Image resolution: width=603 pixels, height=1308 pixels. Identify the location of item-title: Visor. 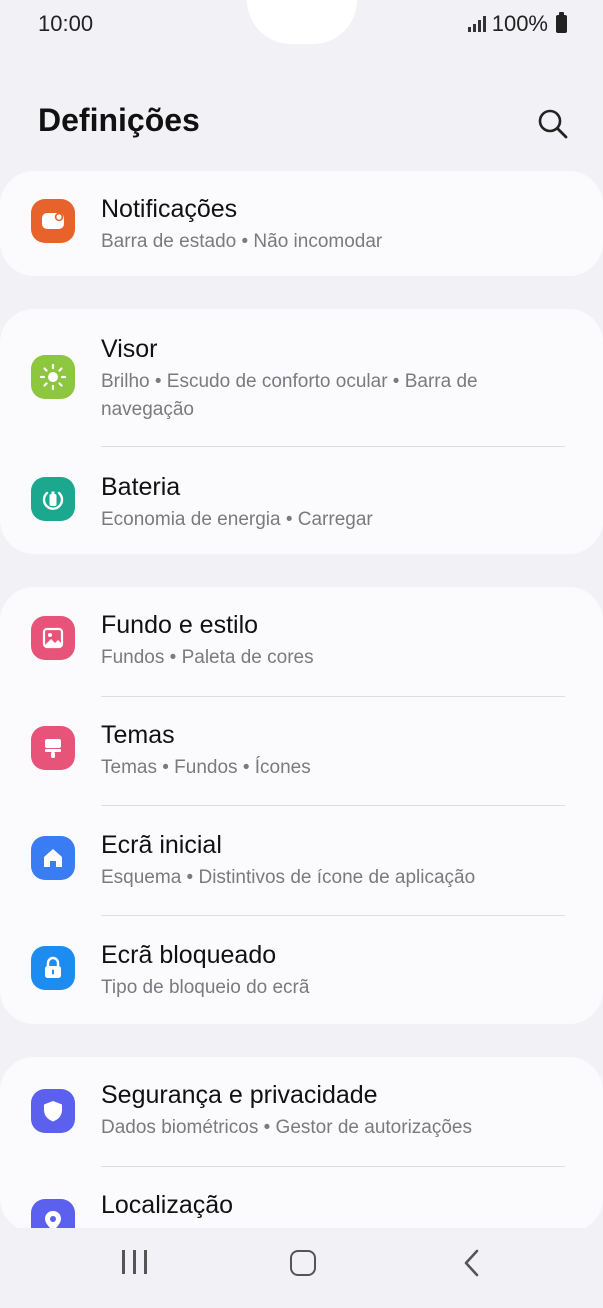
(129, 349).